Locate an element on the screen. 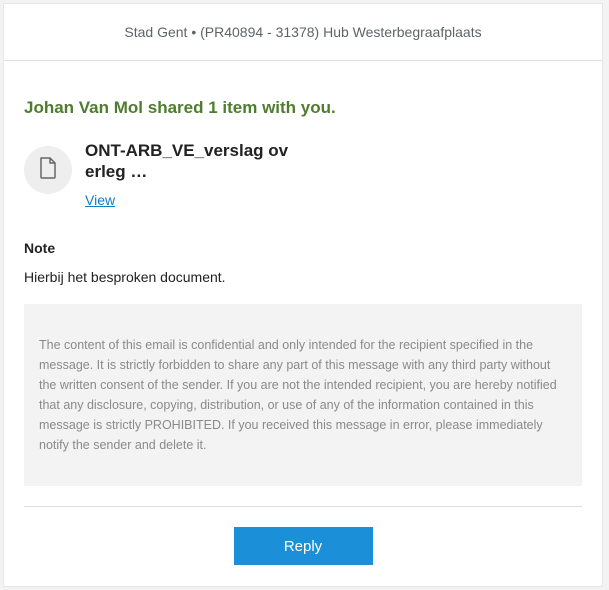 The image size is (609, 590). shared-item: ONT-ARB_VE_verslag ov erleg … View is located at coordinates (303, 175).